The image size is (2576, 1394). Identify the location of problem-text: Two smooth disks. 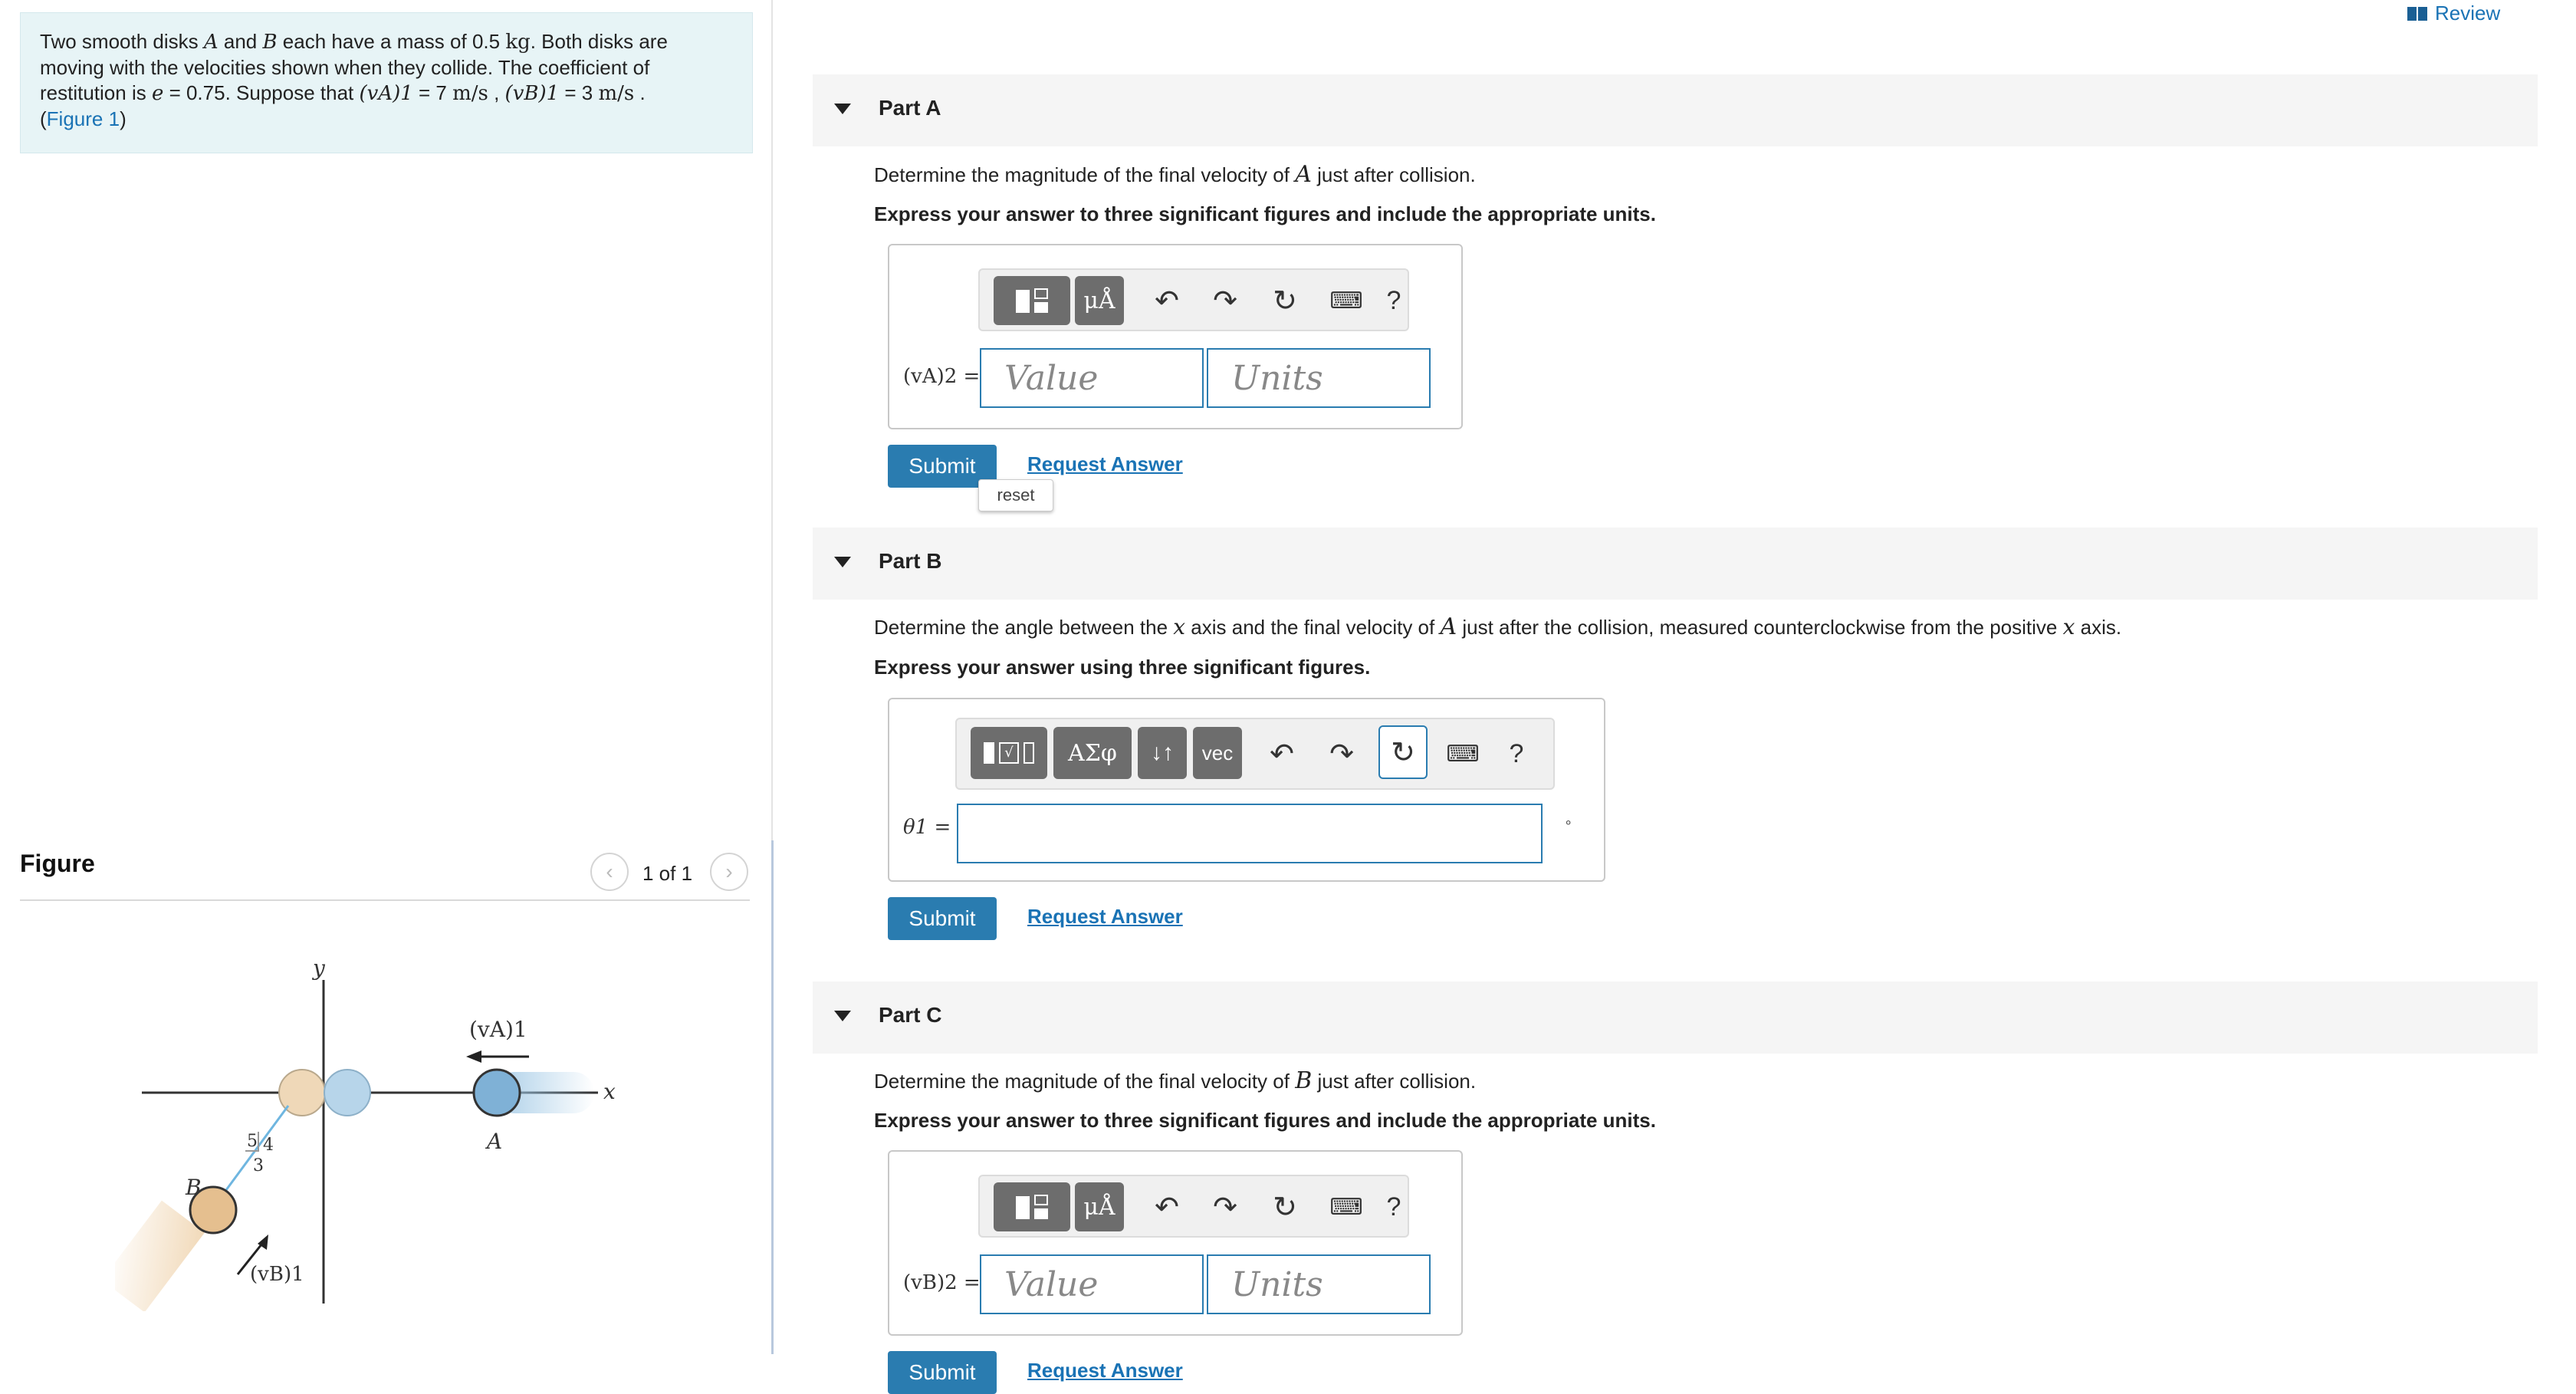
(122, 41).